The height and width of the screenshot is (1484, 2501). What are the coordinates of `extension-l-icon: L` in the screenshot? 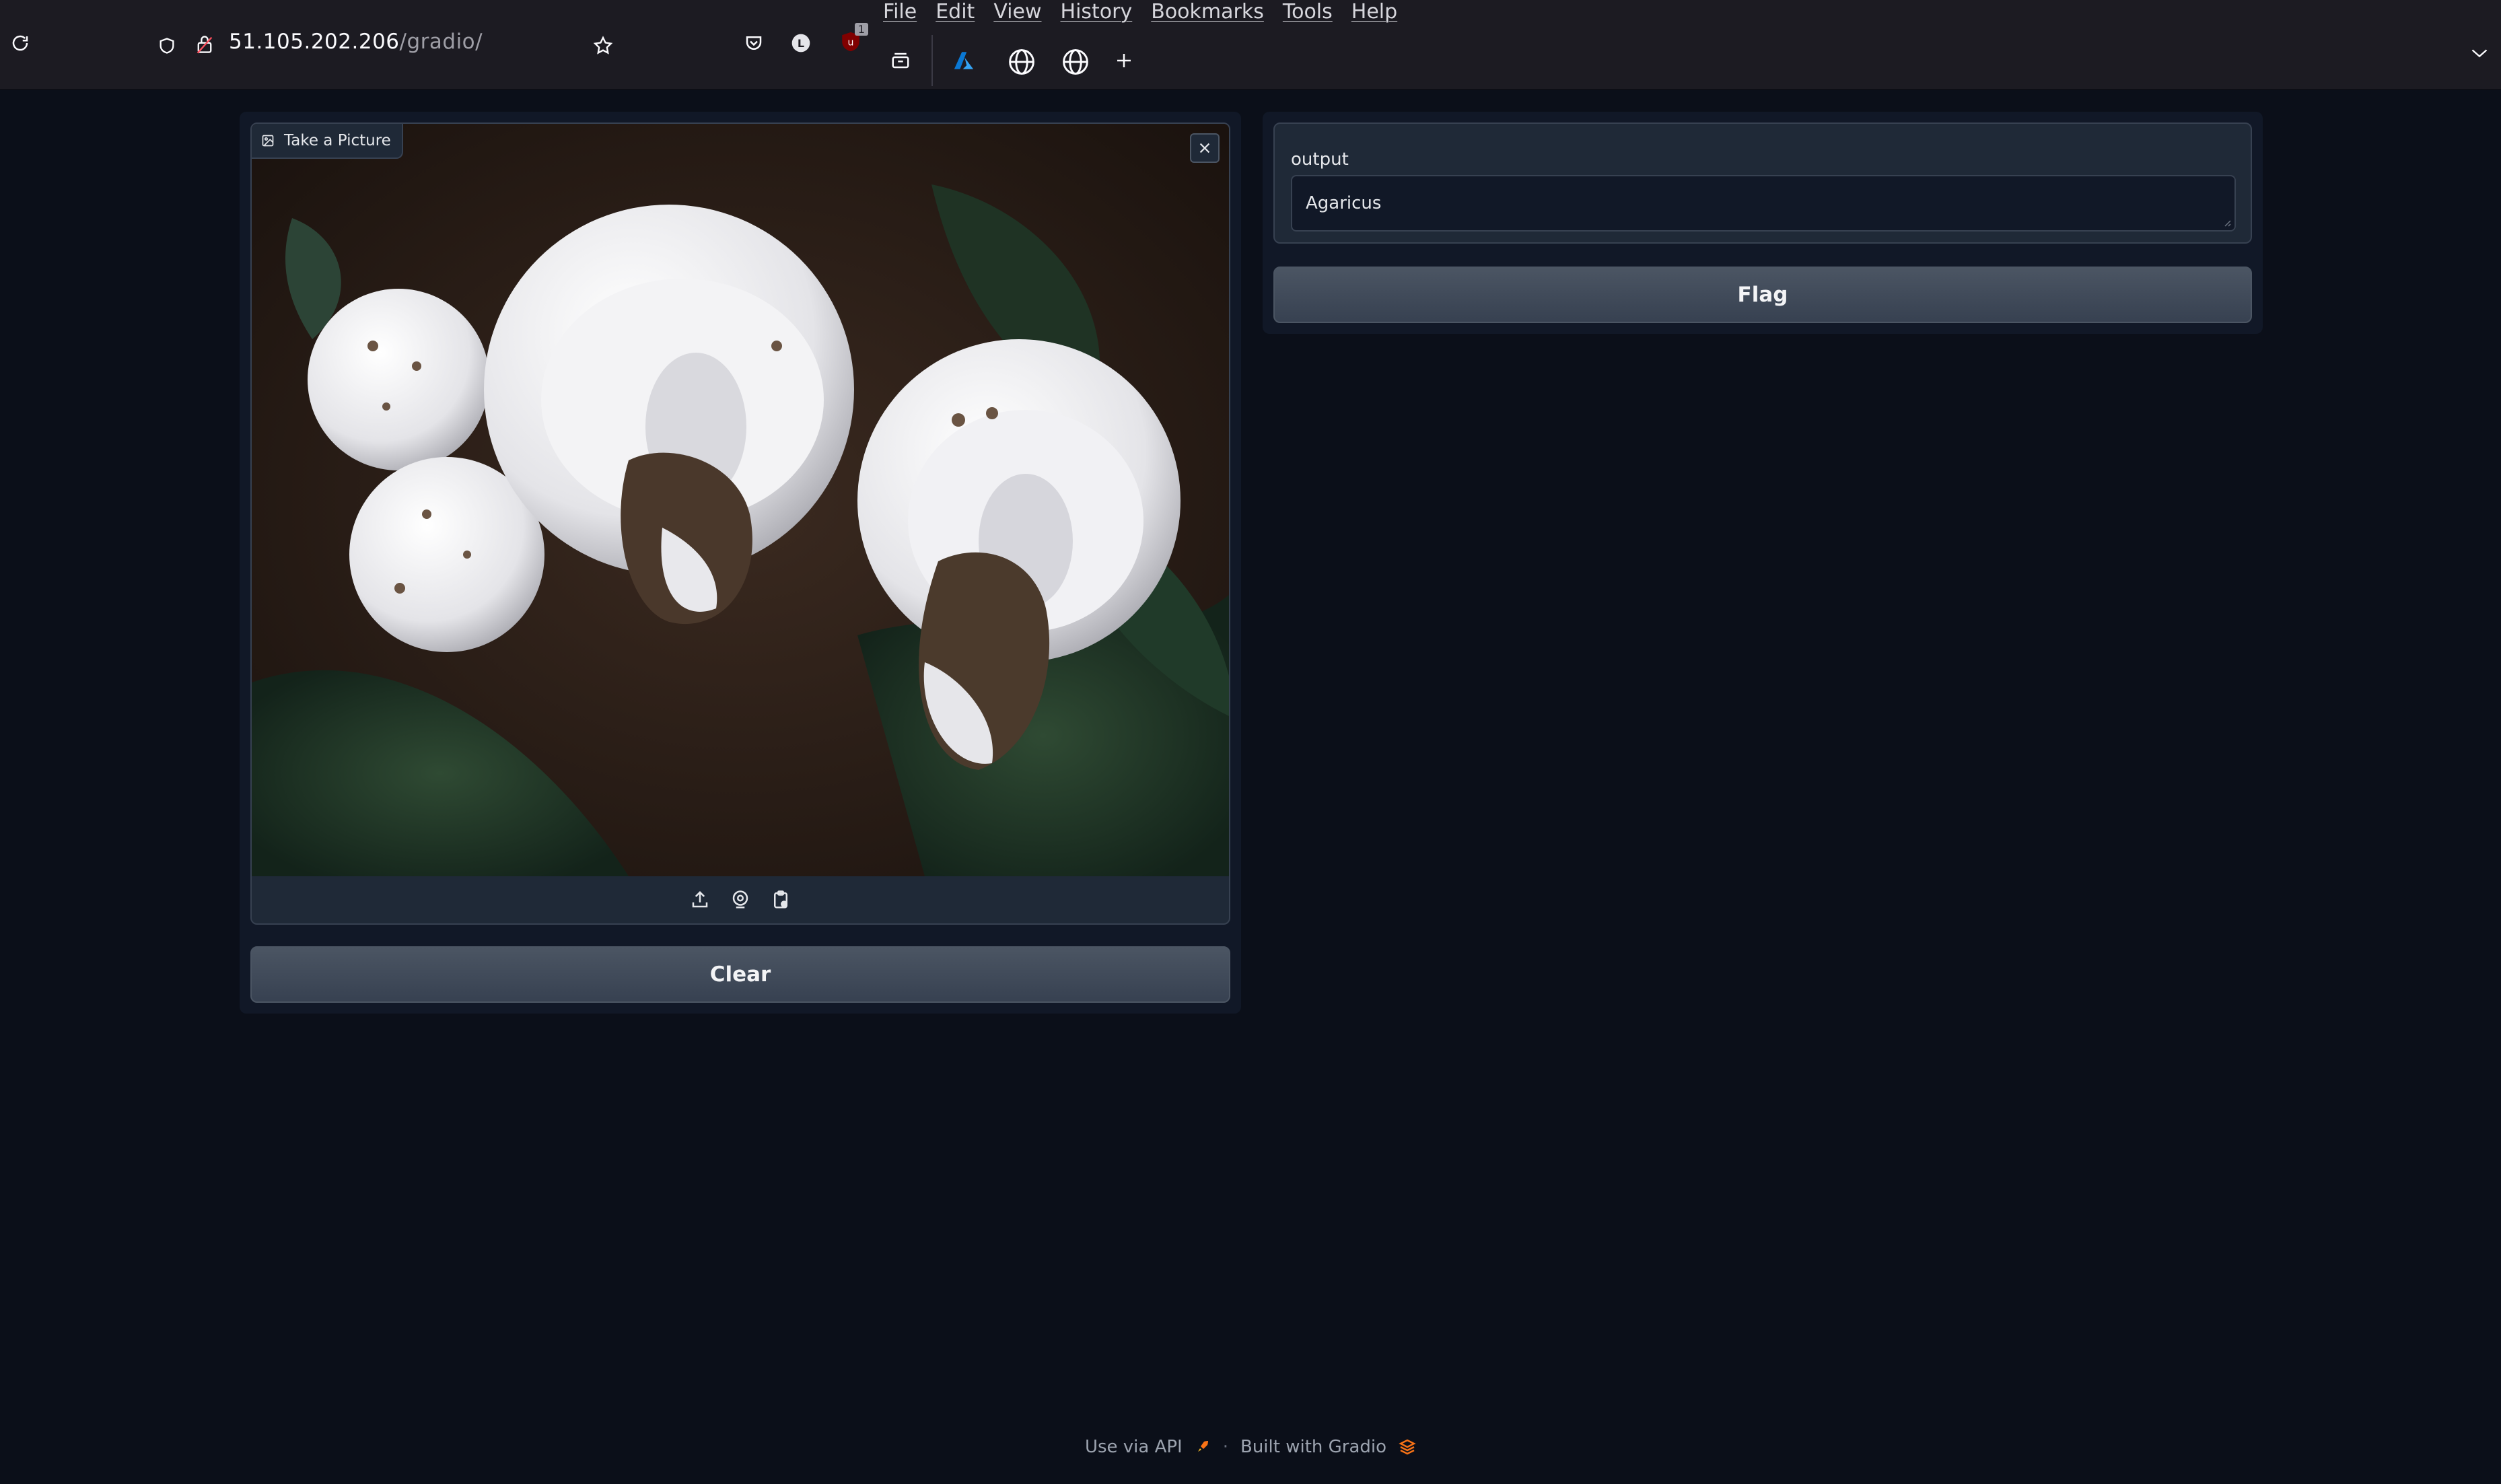 It's located at (800, 44).